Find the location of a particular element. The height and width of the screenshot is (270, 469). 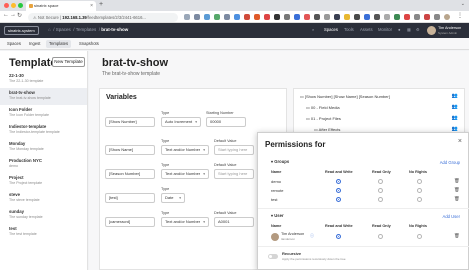

breadcrumb-spaces: Spaces is located at coordinates (63, 29).